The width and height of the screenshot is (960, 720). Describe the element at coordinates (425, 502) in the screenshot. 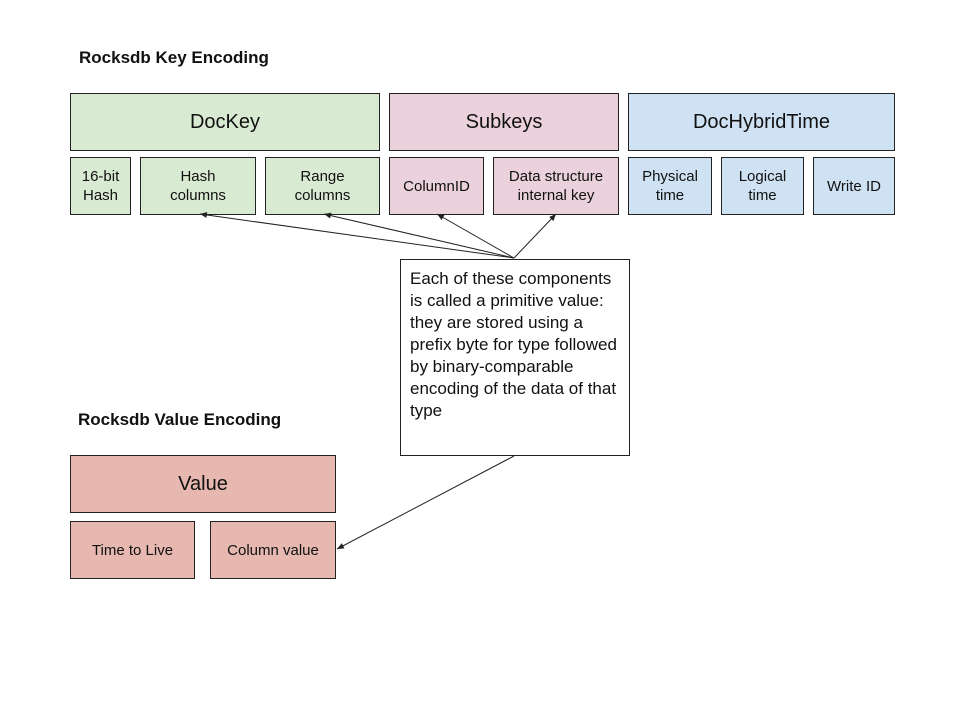

I see `arrow-to-column-value` at that location.